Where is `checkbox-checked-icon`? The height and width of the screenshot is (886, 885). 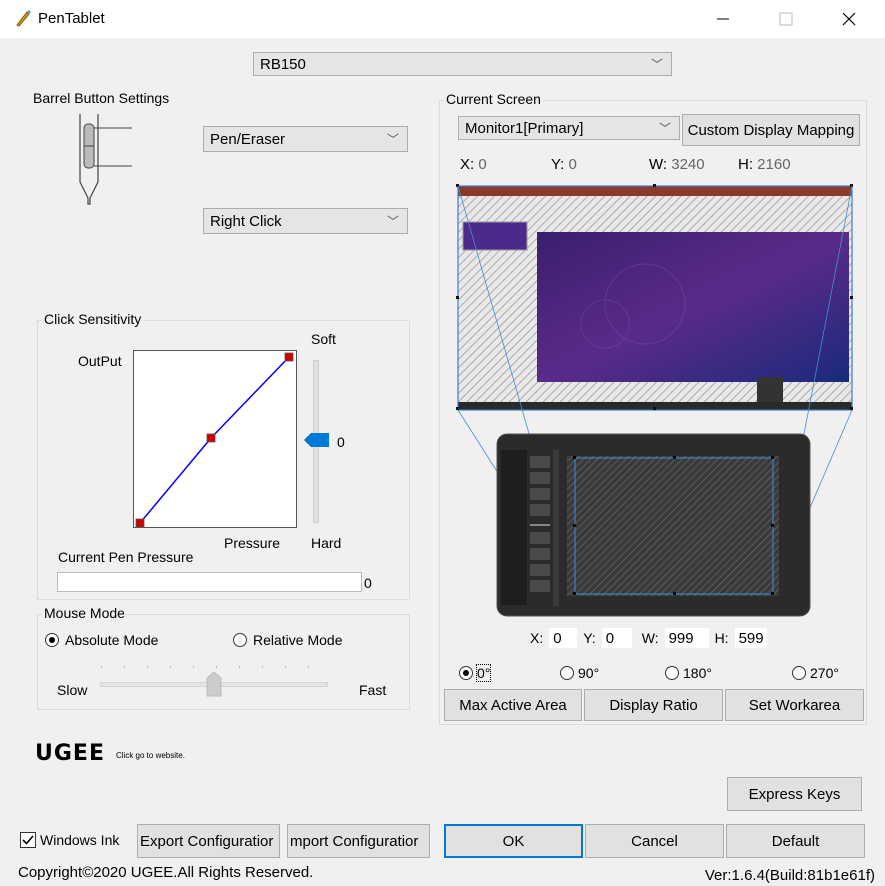 checkbox-checked-icon is located at coordinates (28, 840).